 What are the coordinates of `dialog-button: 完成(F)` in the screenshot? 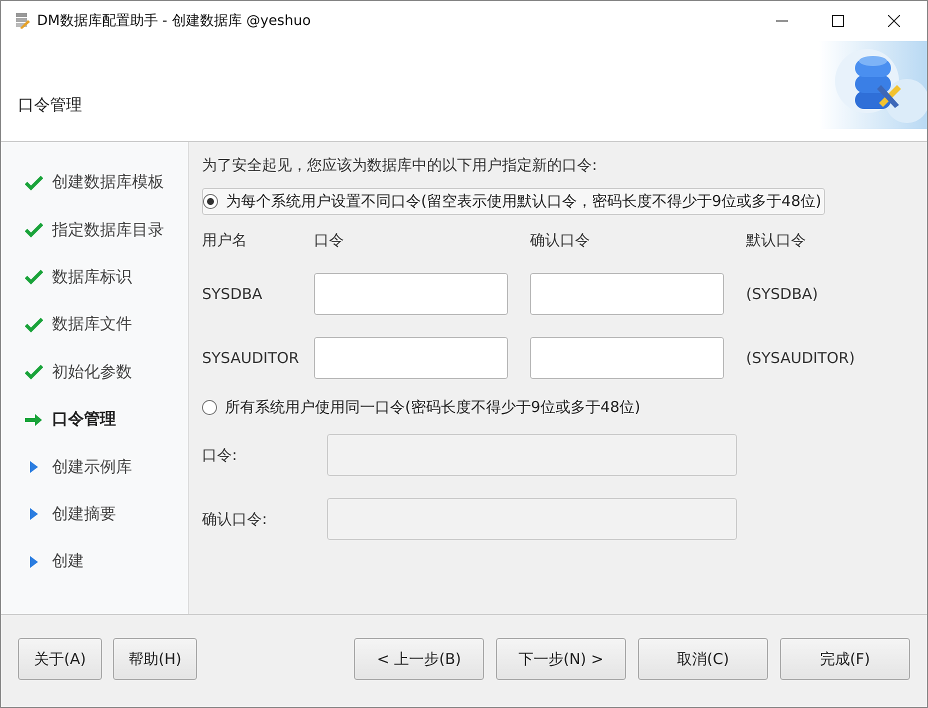 It's located at (845, 659).